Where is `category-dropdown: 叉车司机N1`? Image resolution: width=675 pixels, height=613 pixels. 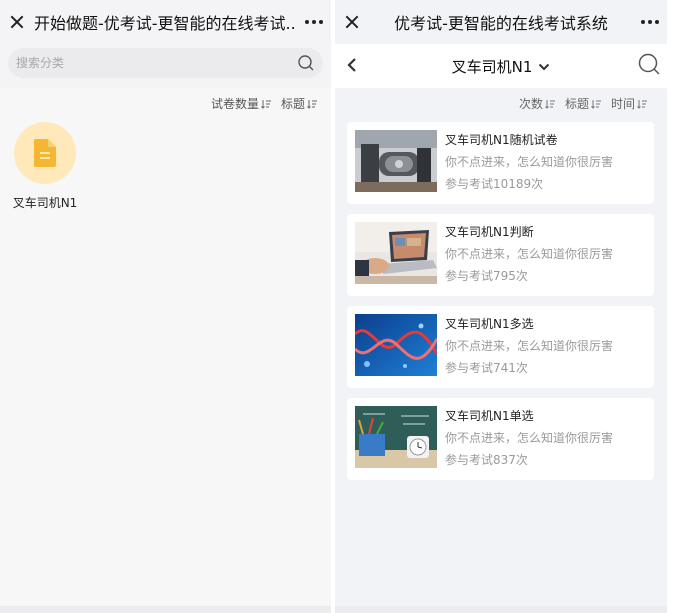
category-dropdown: 叉车司机N1 is located at coordinates (501, 66).